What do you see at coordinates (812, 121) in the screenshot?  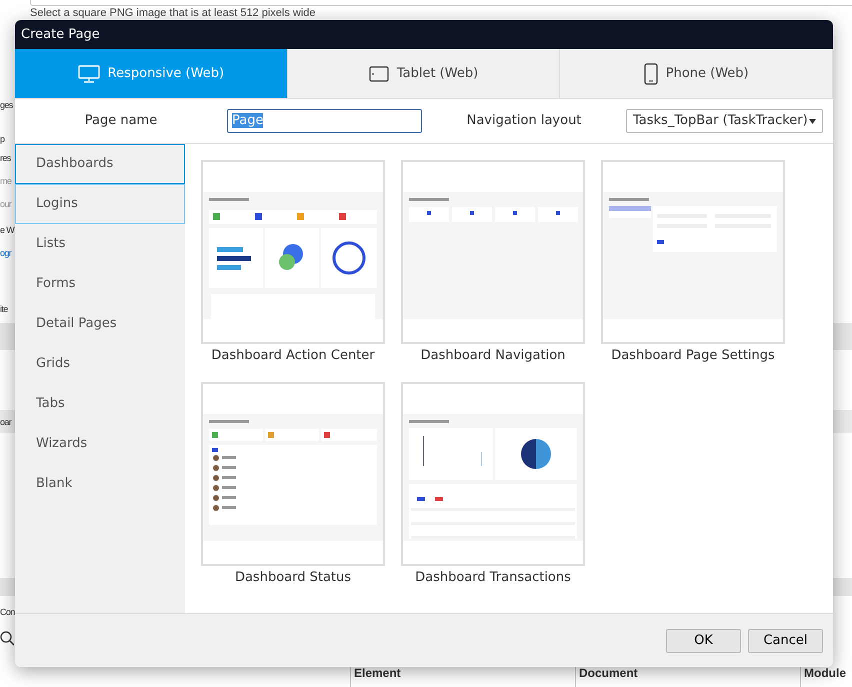 I see `caret-icon` at bounding box center [812, 121].